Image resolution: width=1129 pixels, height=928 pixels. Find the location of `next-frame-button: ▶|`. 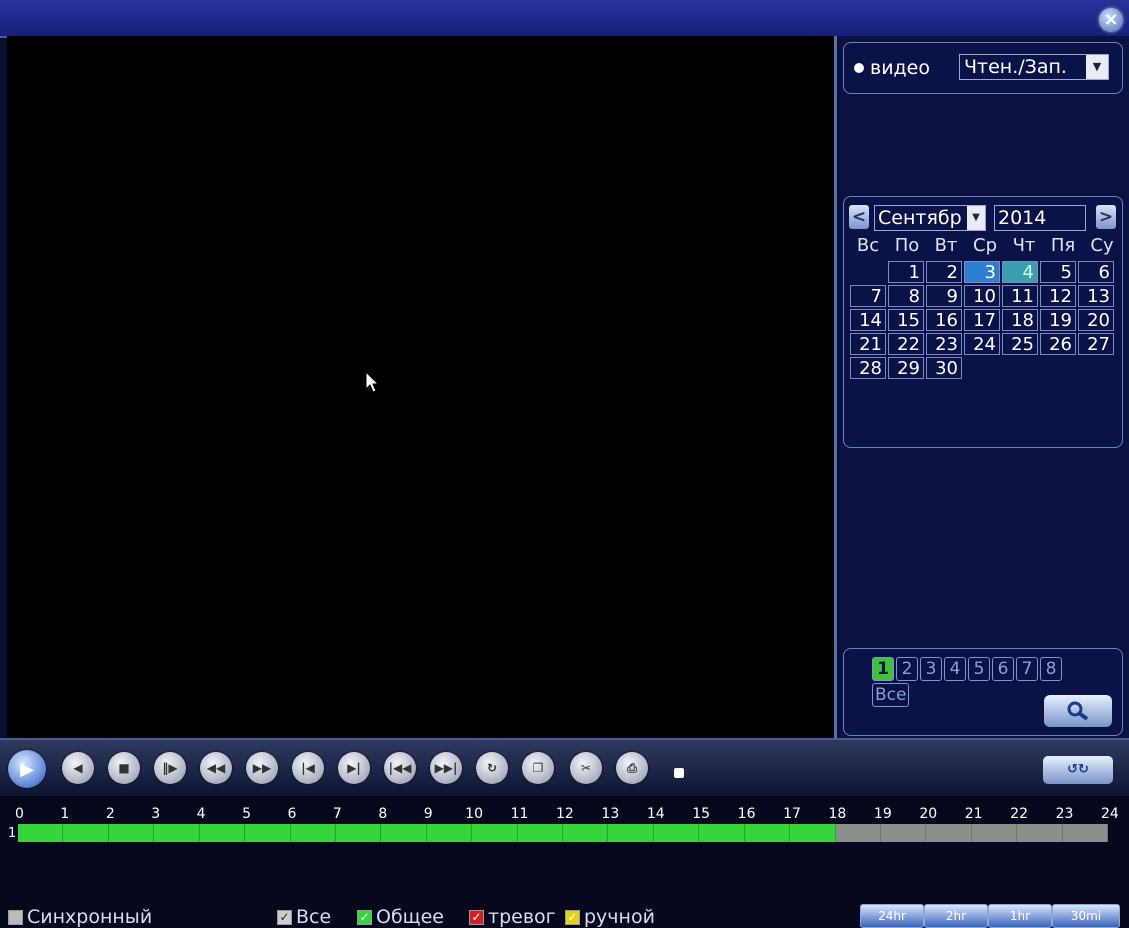

next-frame-button: ▶| is located at coordinates (354, 768).